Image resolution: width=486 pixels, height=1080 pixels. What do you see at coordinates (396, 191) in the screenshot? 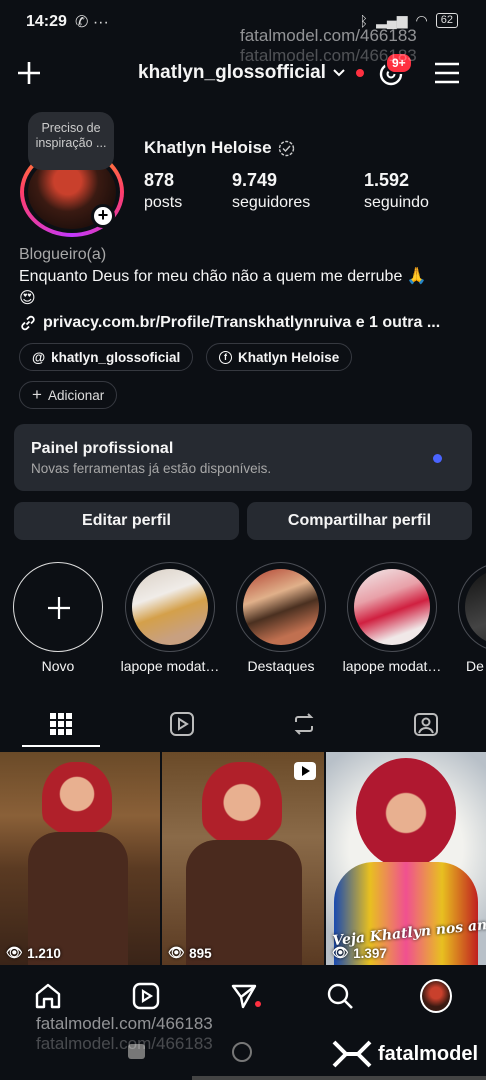
I see `stat-following: 1.592 seguindo` at bounding box center [396, 191].